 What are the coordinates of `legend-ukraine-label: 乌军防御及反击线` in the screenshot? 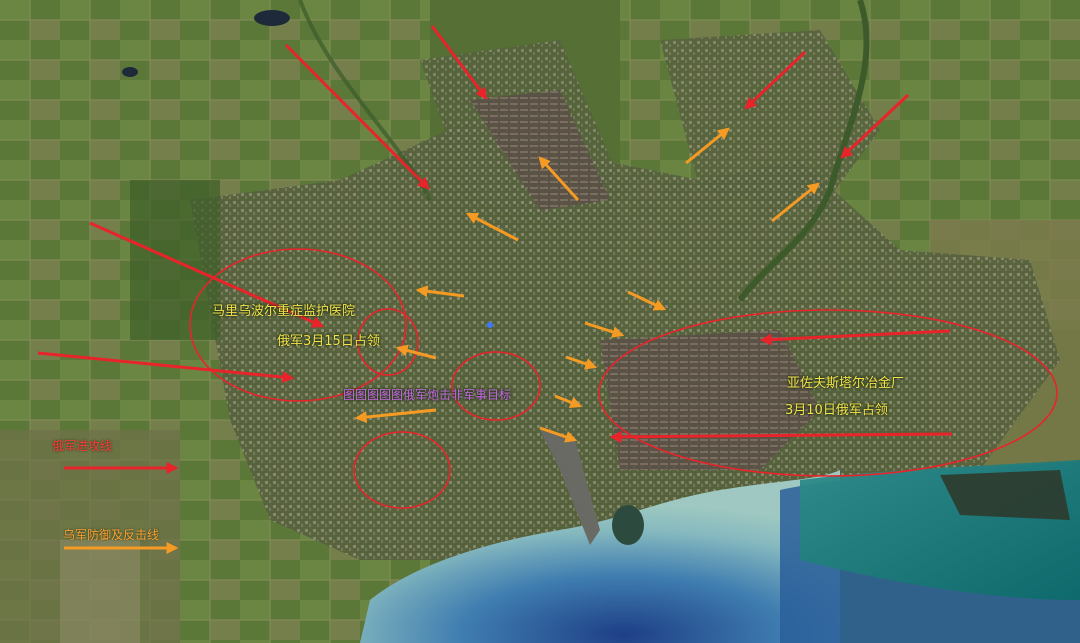 It's located at (111, 535).